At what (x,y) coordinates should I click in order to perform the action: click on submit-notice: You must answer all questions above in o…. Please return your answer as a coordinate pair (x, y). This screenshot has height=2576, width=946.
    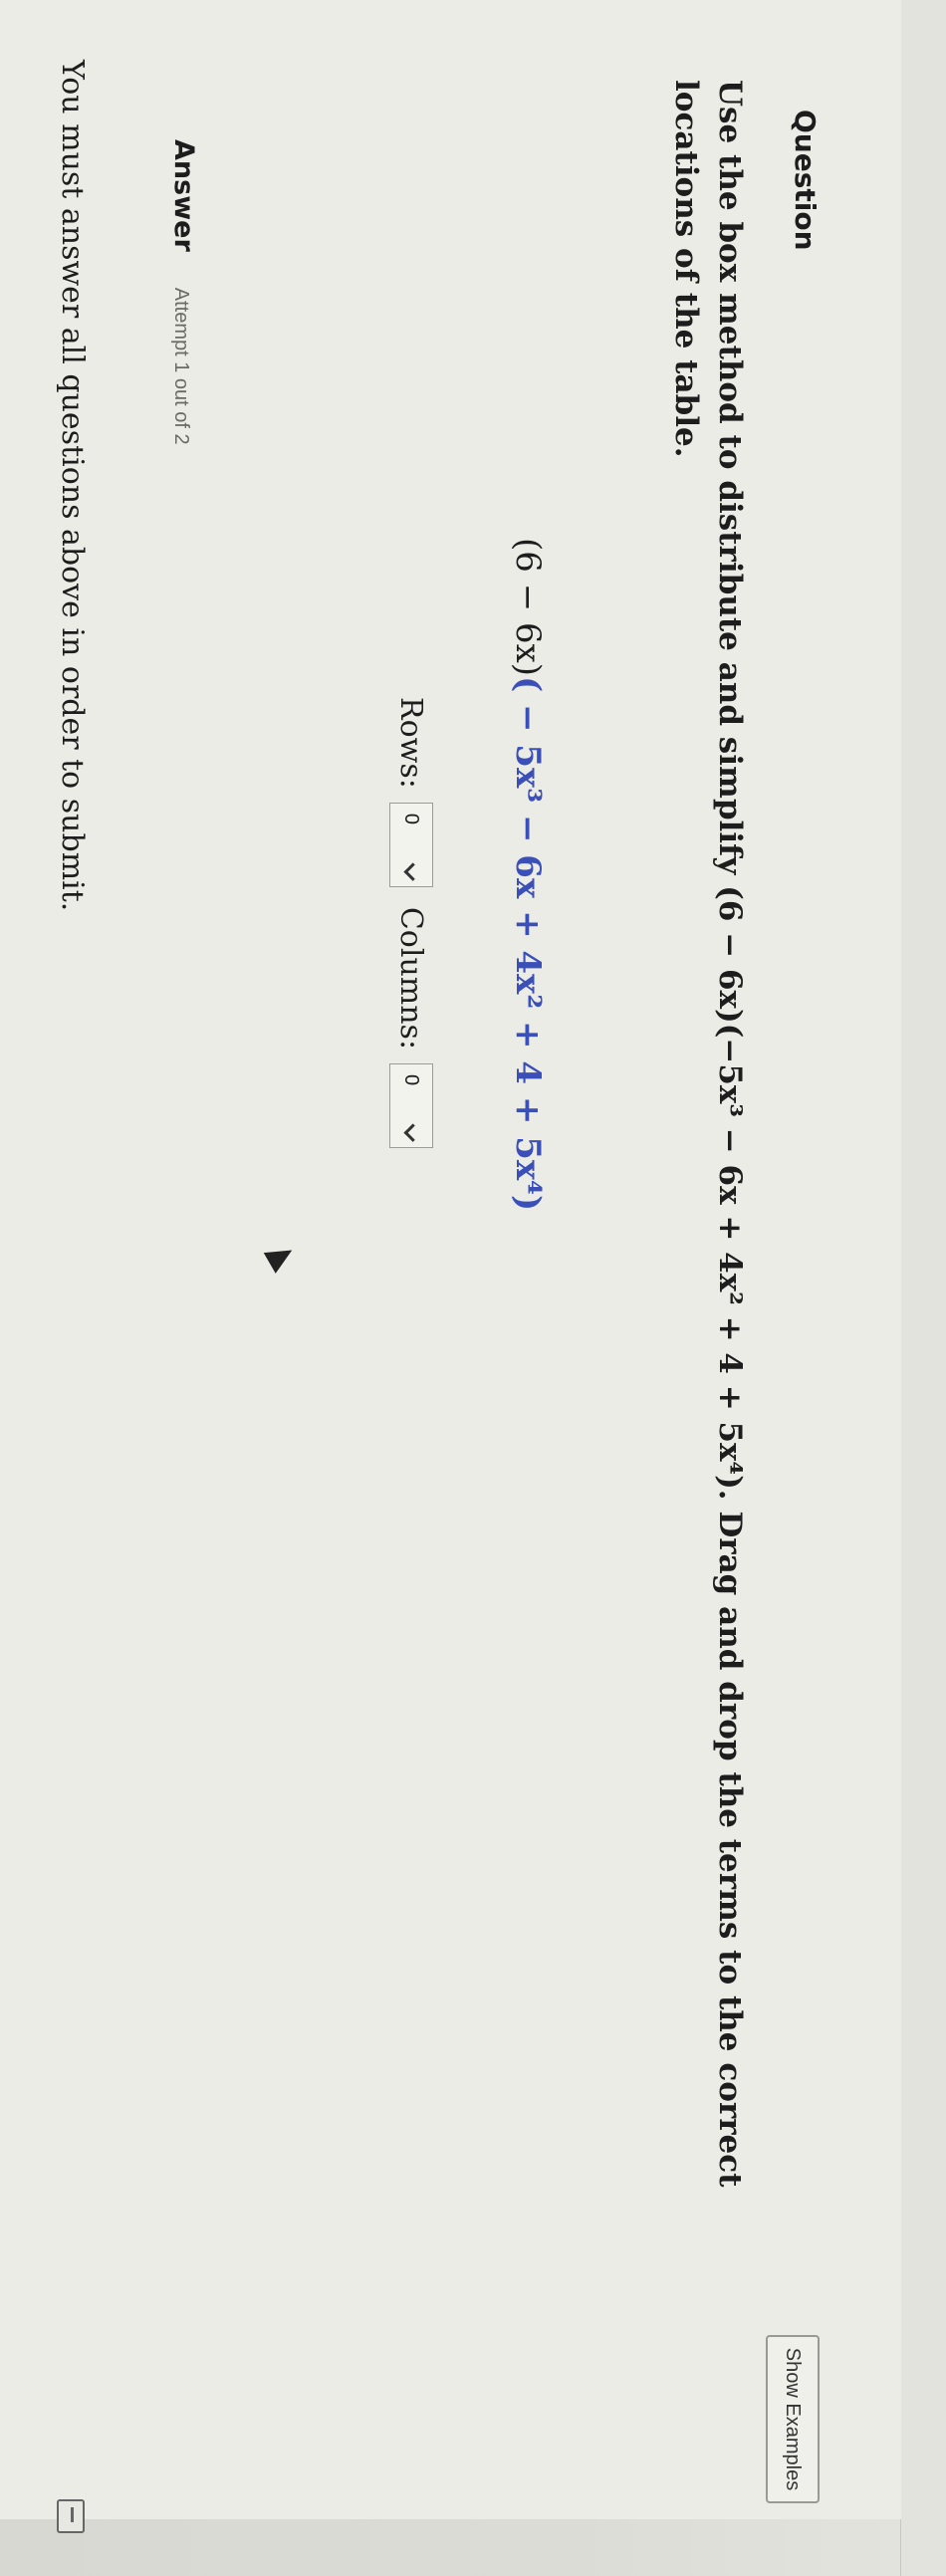
    Looking at the image, I should click on (72, 486).